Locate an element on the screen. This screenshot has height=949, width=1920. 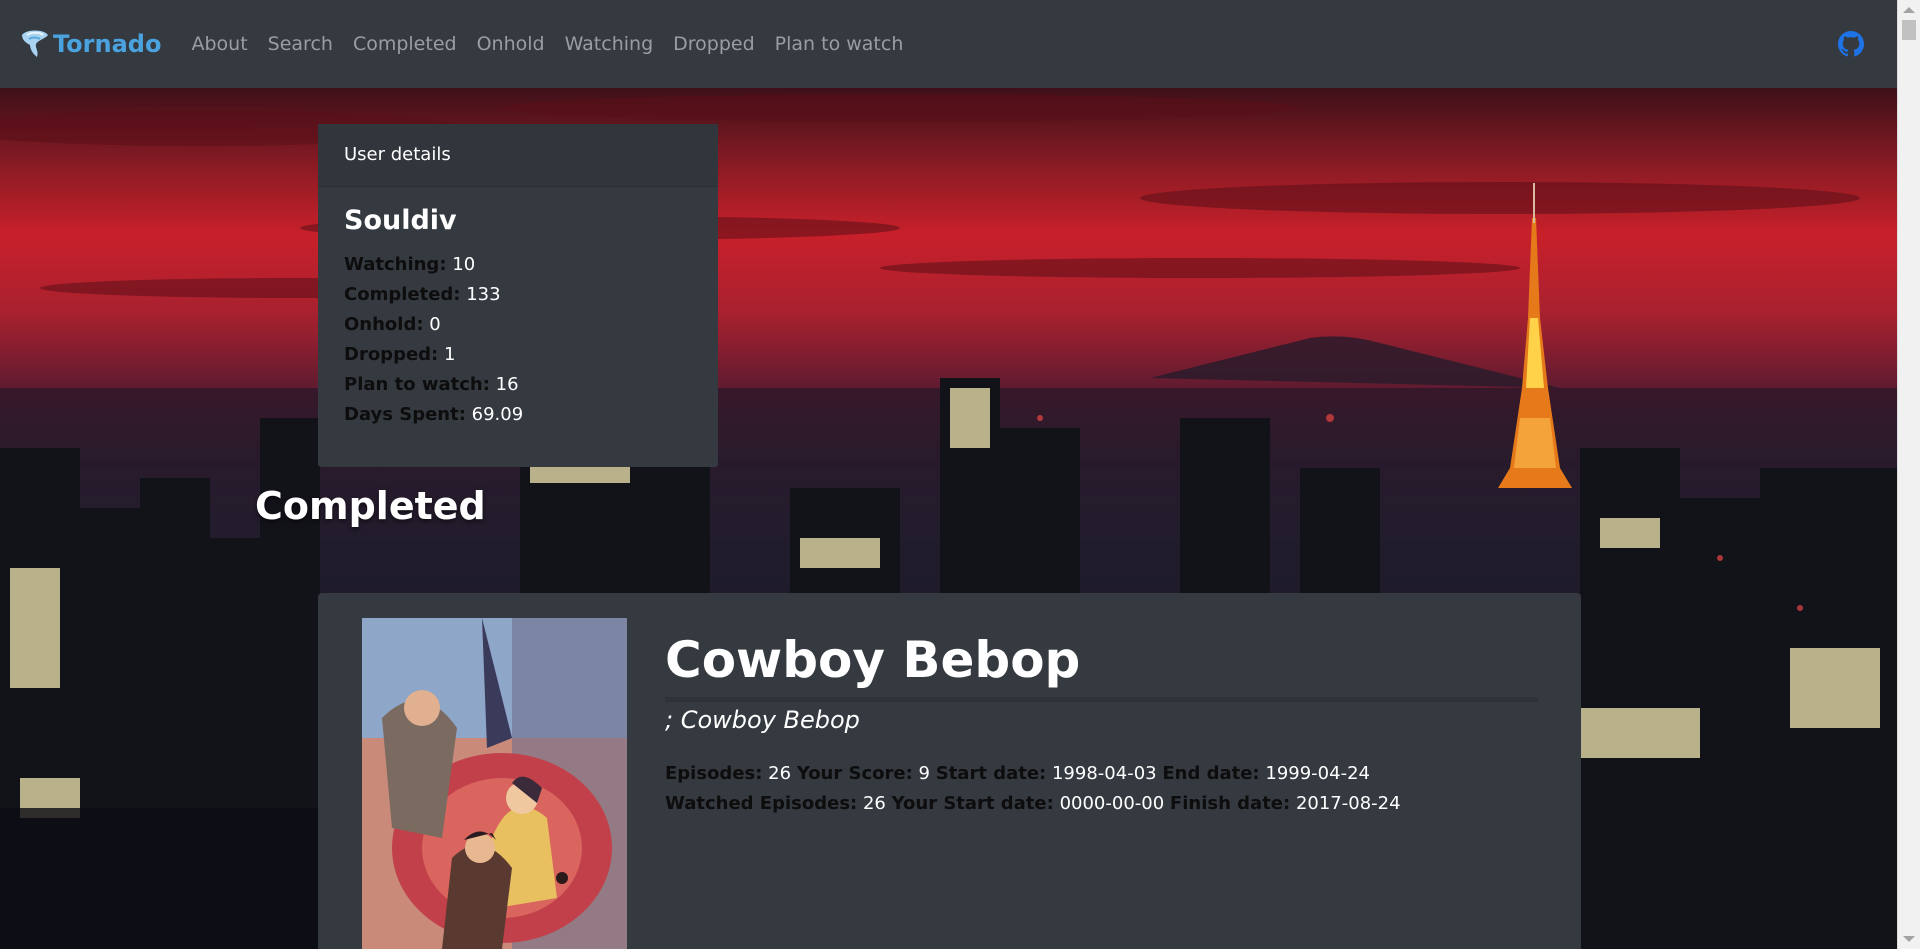
brand-link: Tornado is located at coordinates (89, 44).